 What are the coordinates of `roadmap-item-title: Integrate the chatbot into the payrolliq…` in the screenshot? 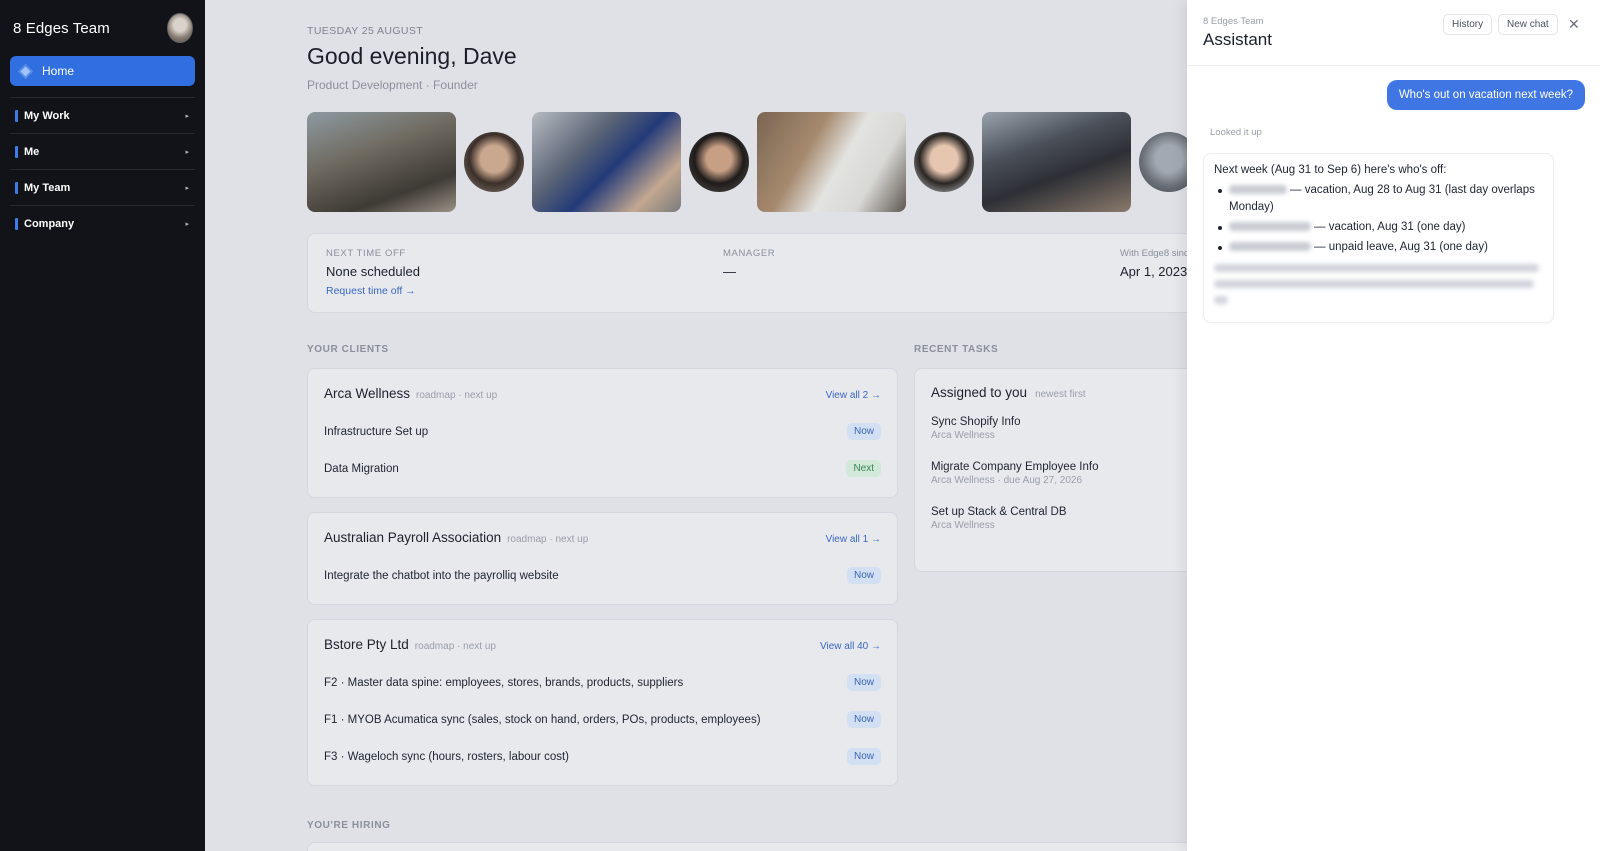 It's located at (441, 575).